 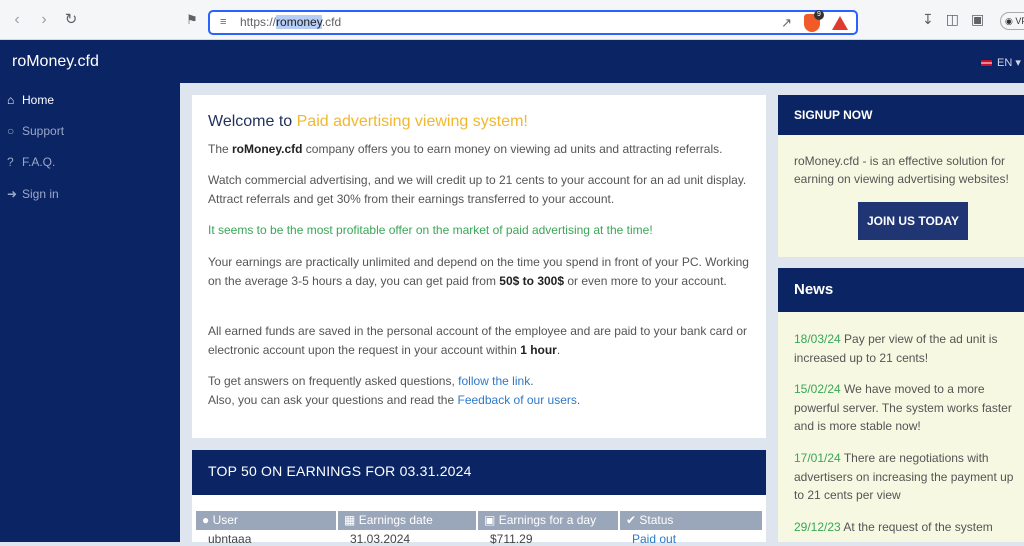 I want to click on globe-icon: ○, so click(x=11, y=131).